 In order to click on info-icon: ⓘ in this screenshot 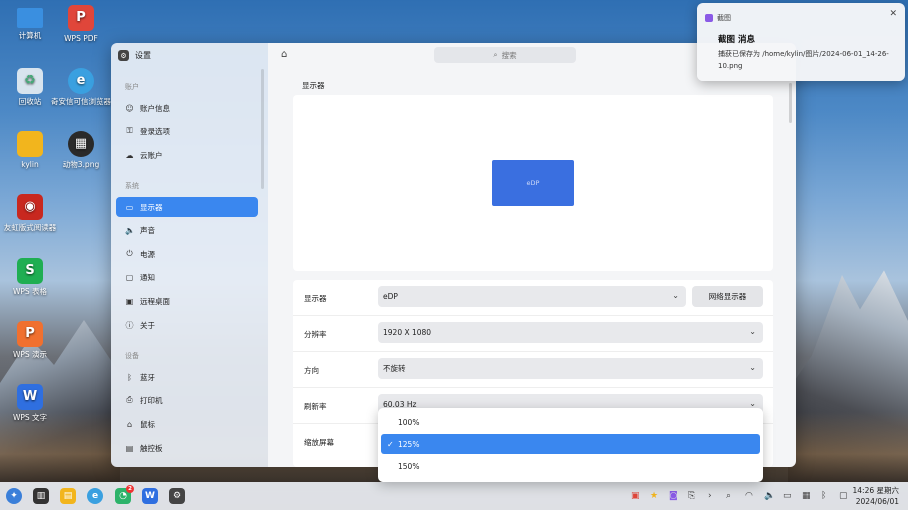, I will do `click(129, 325)`.